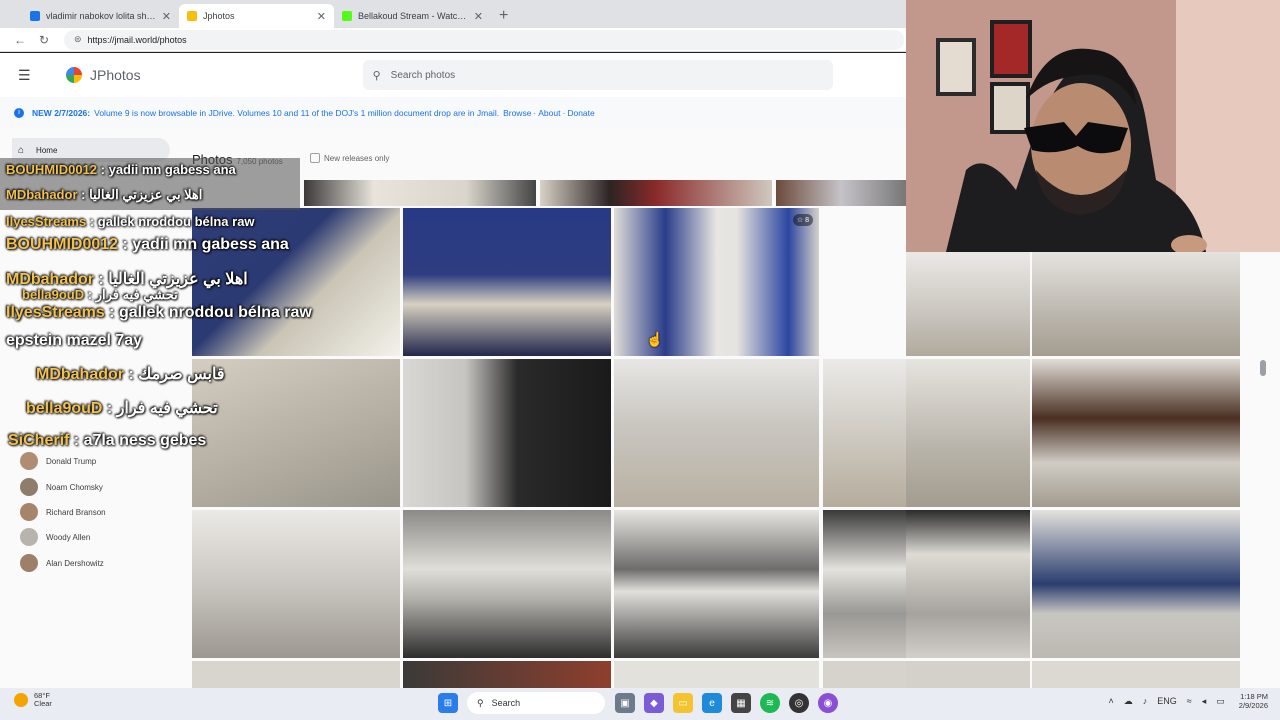 This screenshot has width=1280, height=720. What do you see at coordinates (137, 39) in the screenshot?
I see `url-text: https://jmail.world/photos` at bounding box center [137, 39].